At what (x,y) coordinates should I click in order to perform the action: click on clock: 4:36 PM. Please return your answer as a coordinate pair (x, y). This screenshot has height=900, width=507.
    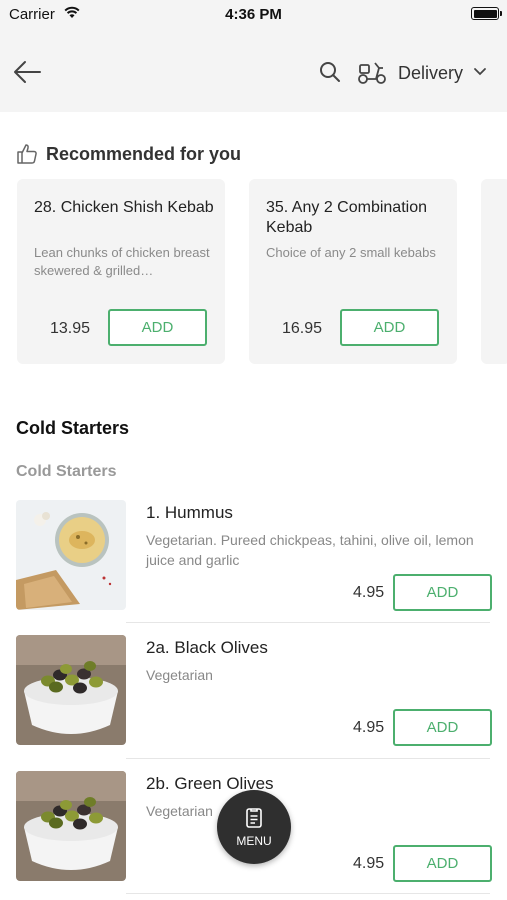
    Looking at the image, I should click on (253, 14).